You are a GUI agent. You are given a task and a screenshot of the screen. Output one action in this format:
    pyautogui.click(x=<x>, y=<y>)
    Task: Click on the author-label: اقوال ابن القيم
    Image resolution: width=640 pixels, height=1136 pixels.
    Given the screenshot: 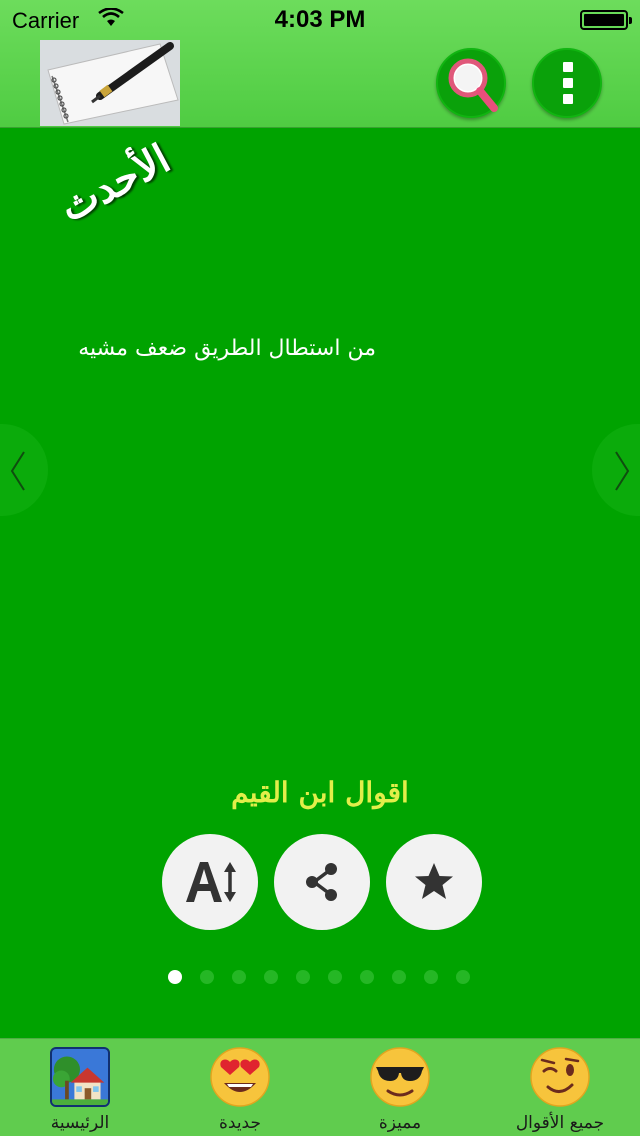 What is the action you would take?
    pyautogui.click(x=320, y=792)
    